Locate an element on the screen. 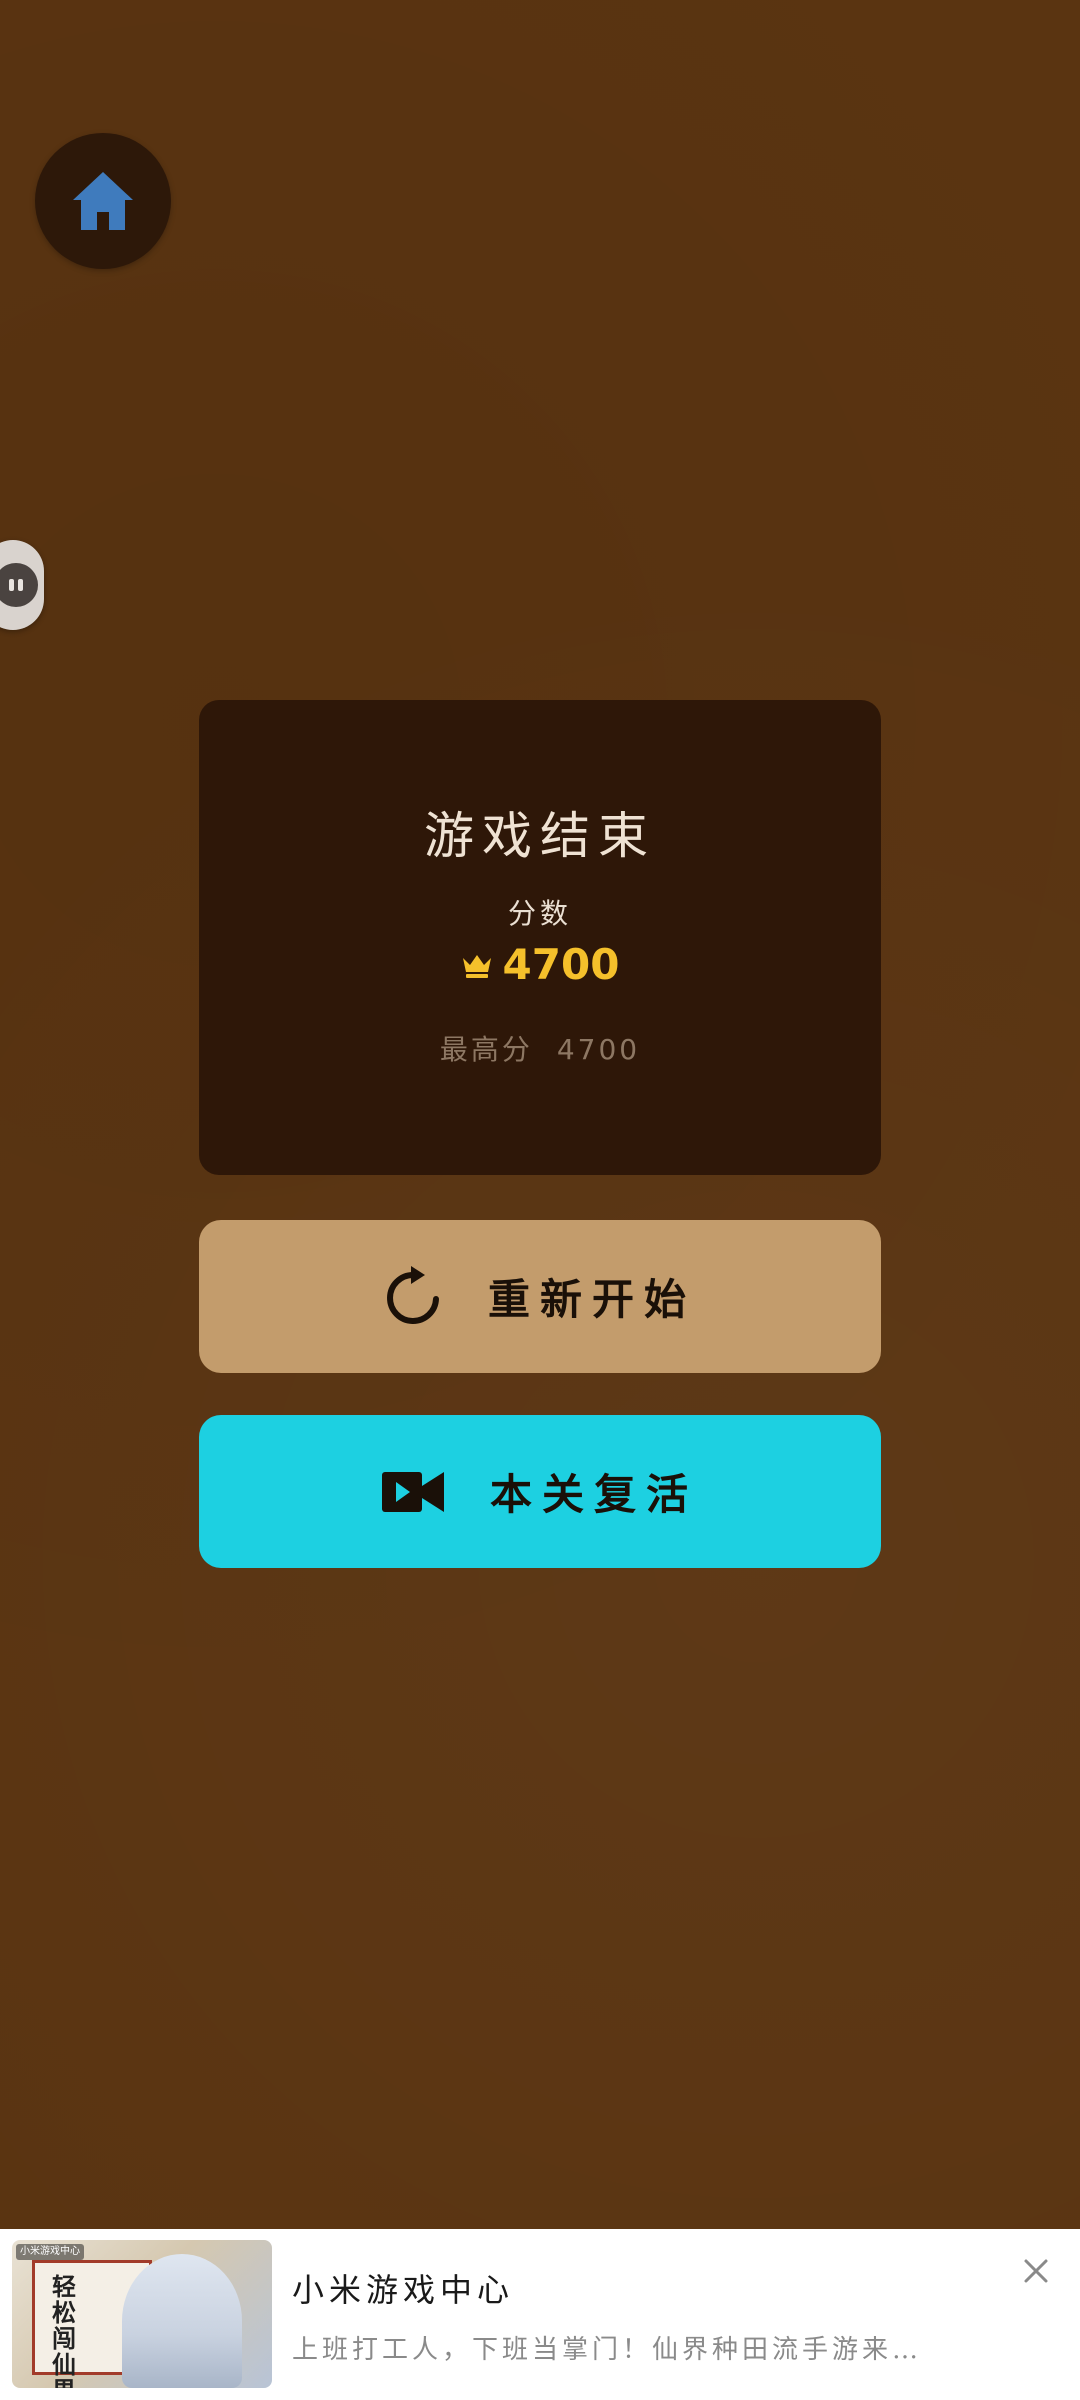  refresh-icon is located at coordinates (413, 1294).